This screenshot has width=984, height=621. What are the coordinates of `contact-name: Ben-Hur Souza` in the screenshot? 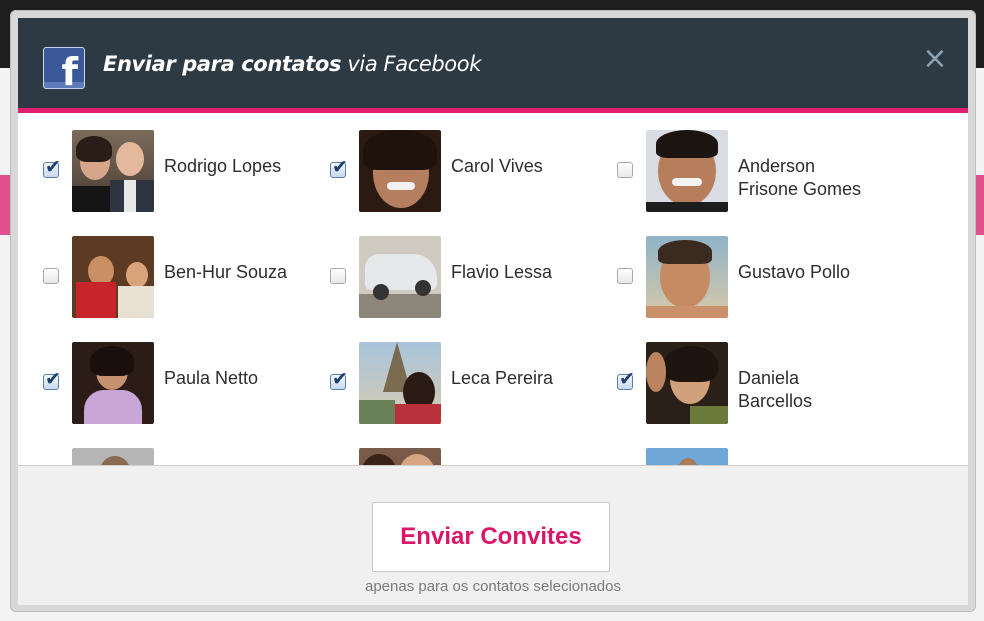 It's located at (226, 272).